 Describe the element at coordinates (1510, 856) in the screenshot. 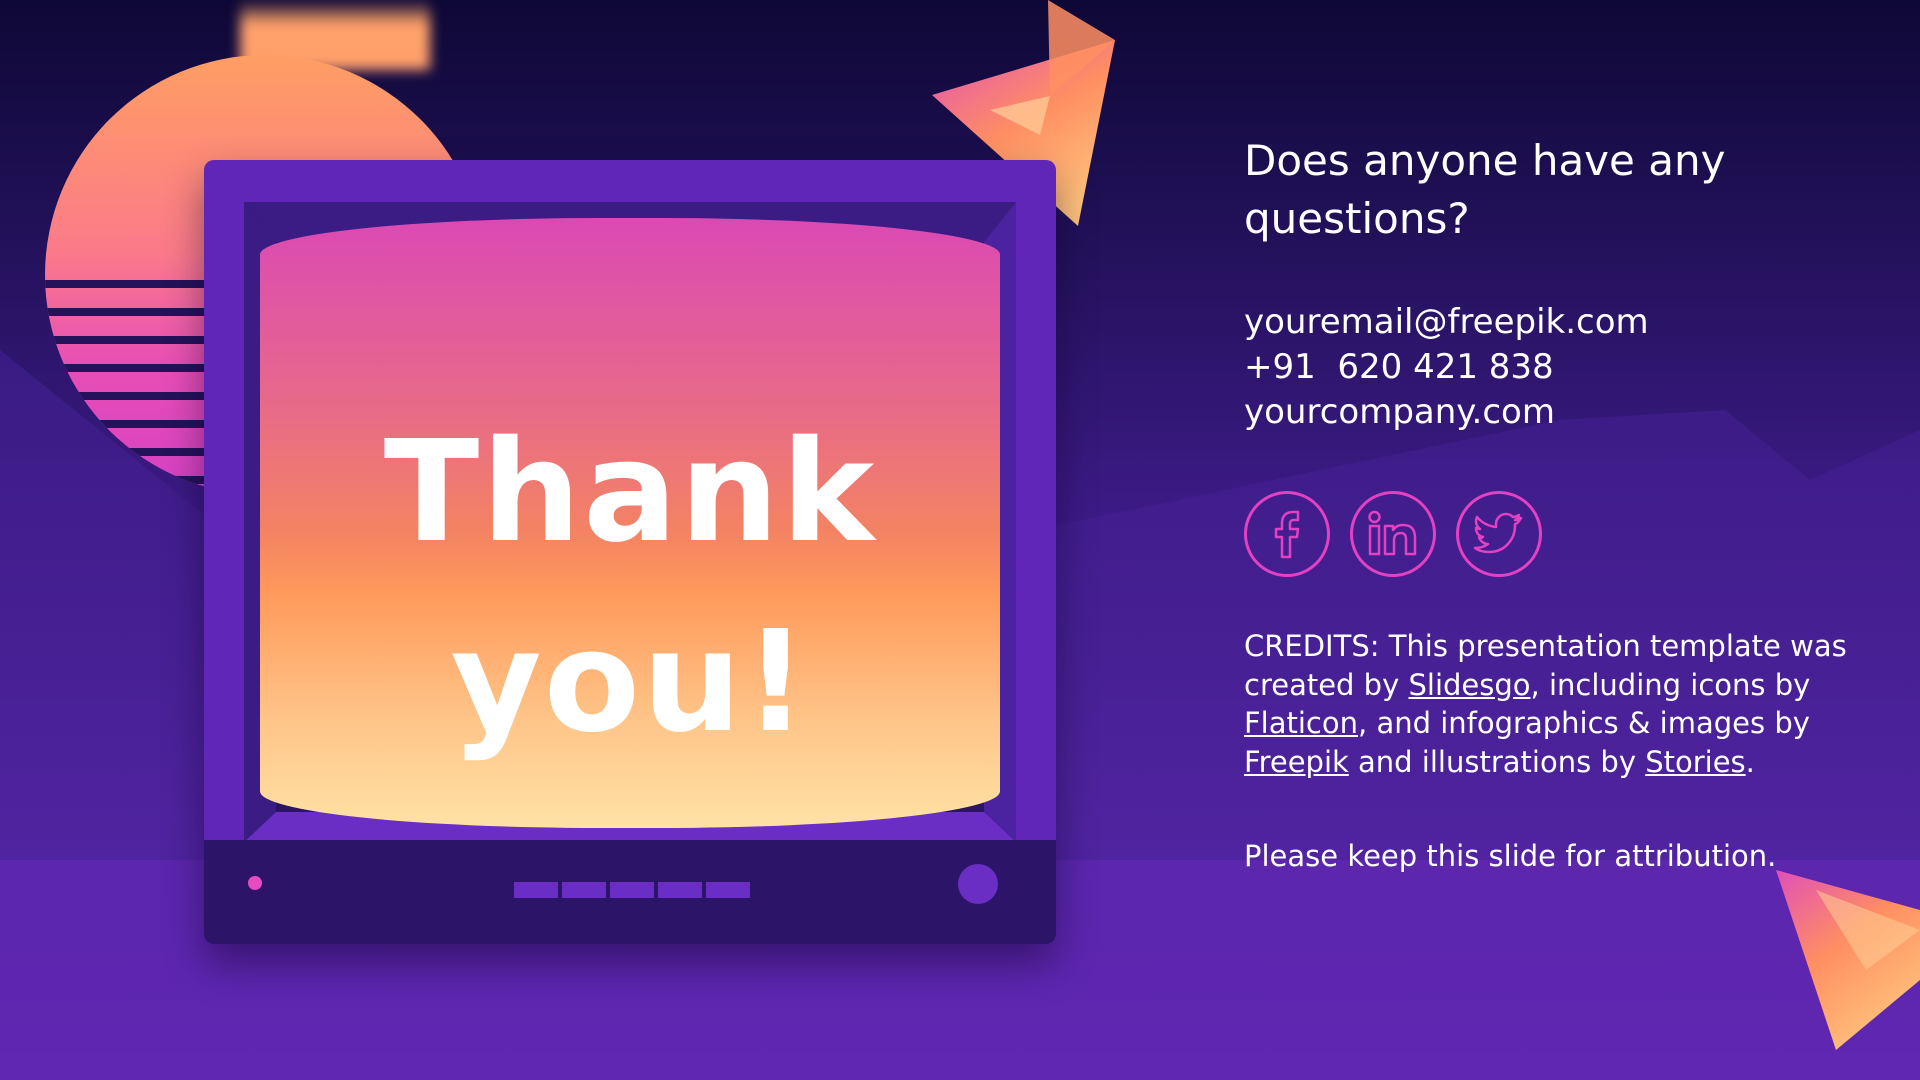

I see `attribution-note: Please keep this slide for attribution.` at that location.